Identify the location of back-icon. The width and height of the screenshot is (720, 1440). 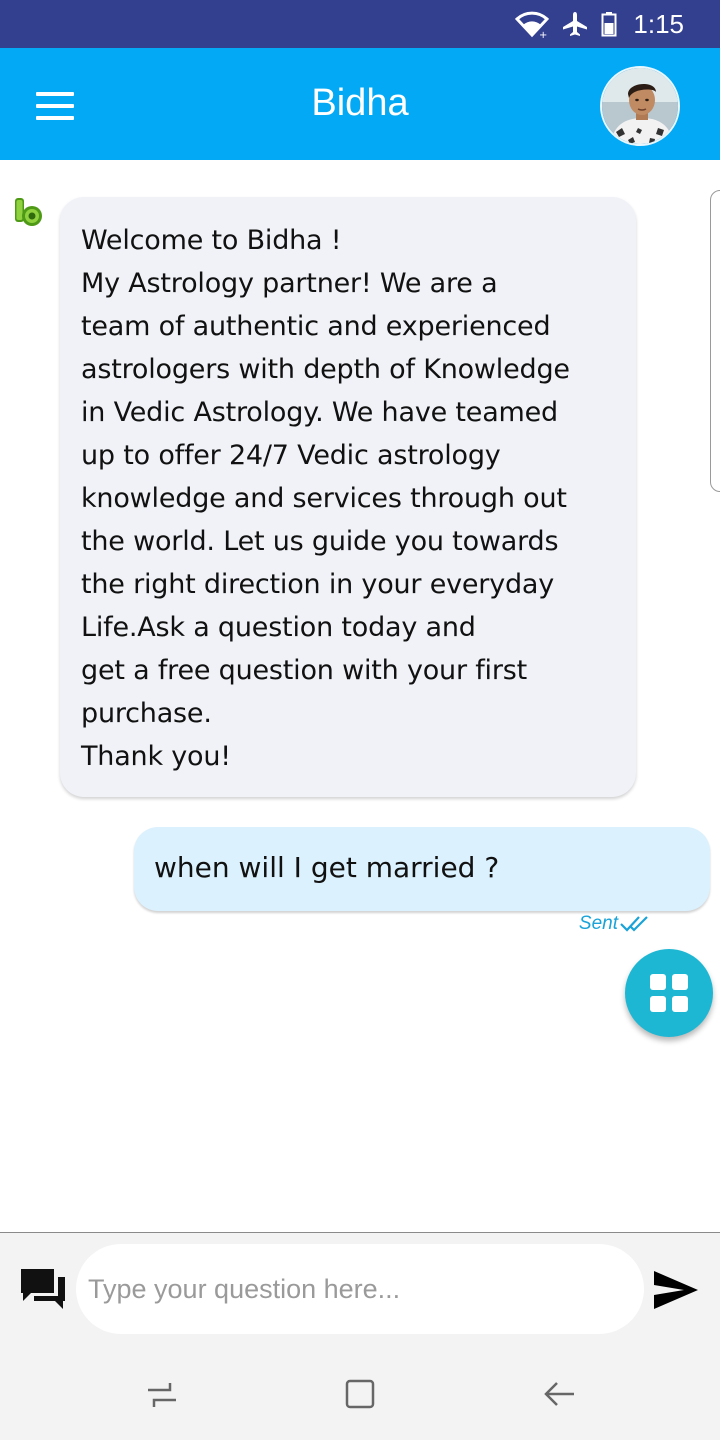
(560, 1394).